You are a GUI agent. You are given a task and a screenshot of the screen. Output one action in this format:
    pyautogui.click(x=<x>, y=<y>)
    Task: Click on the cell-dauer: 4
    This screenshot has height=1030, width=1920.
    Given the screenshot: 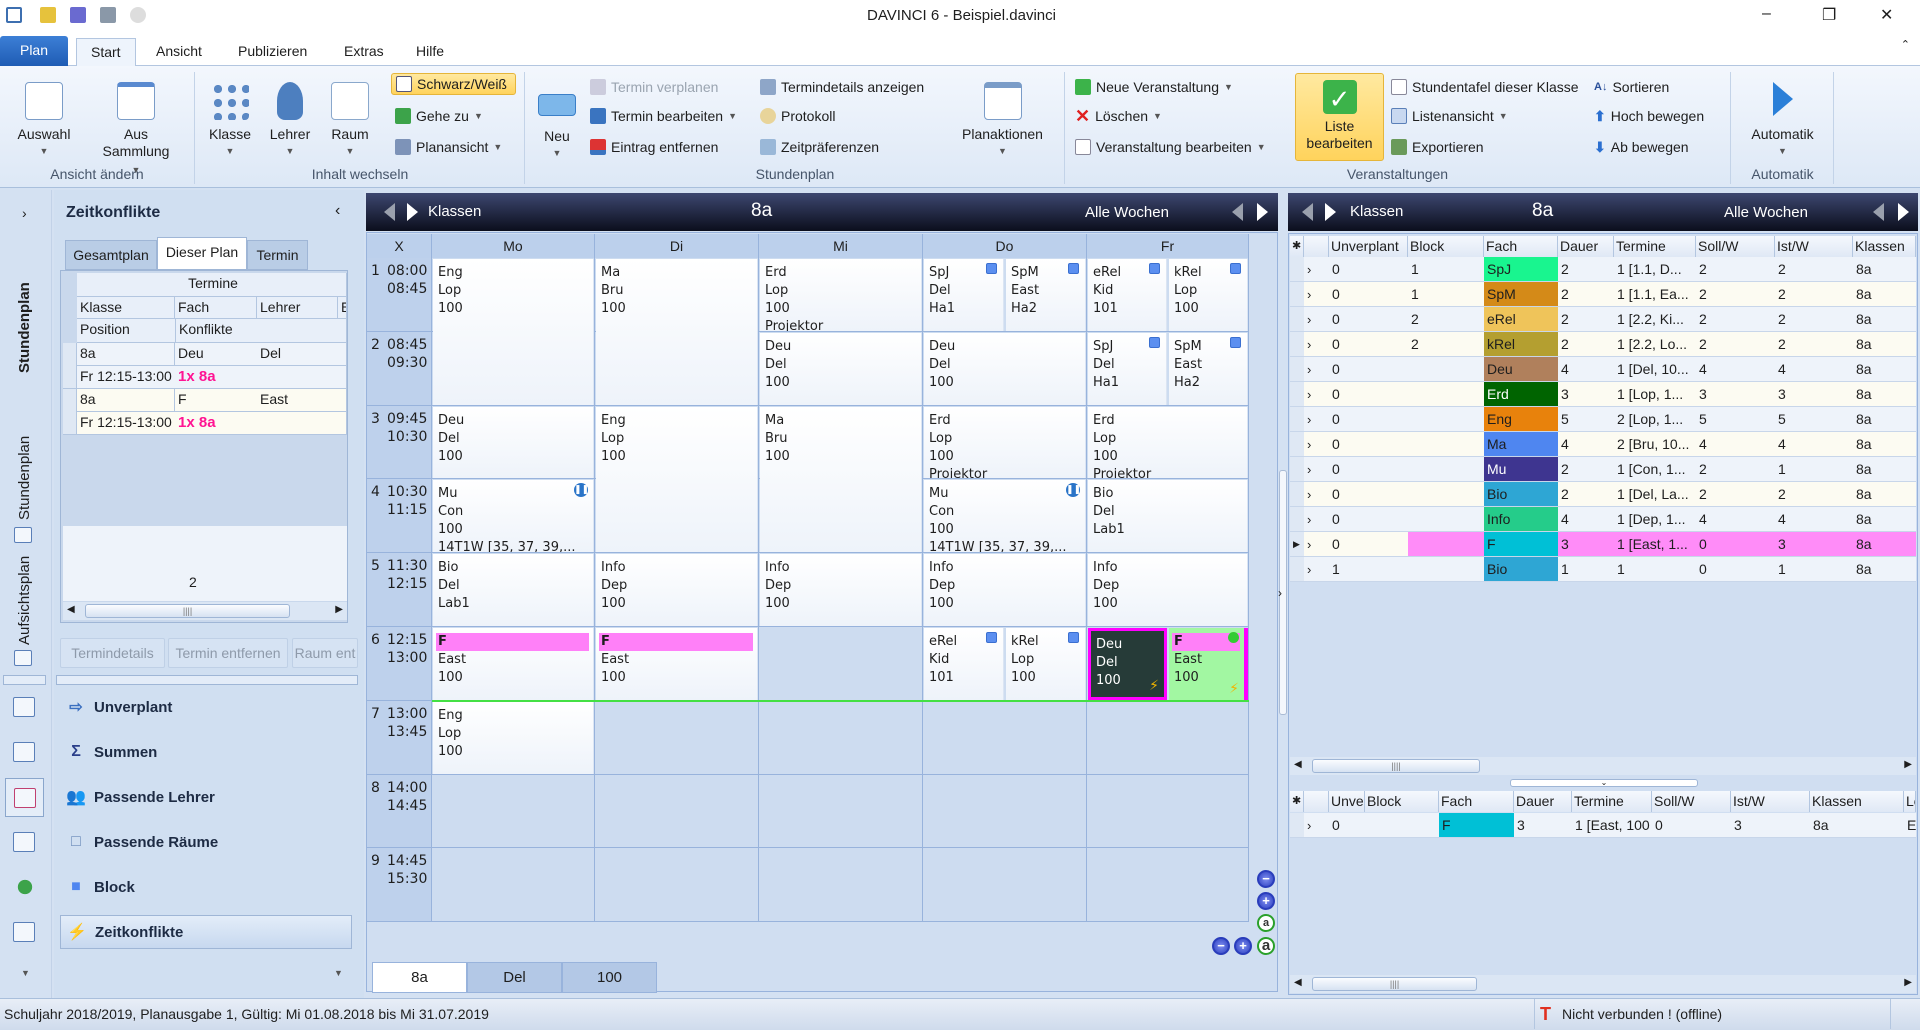 What is the action you would take?
    pyautogui.click(x=1586, y=444)
    